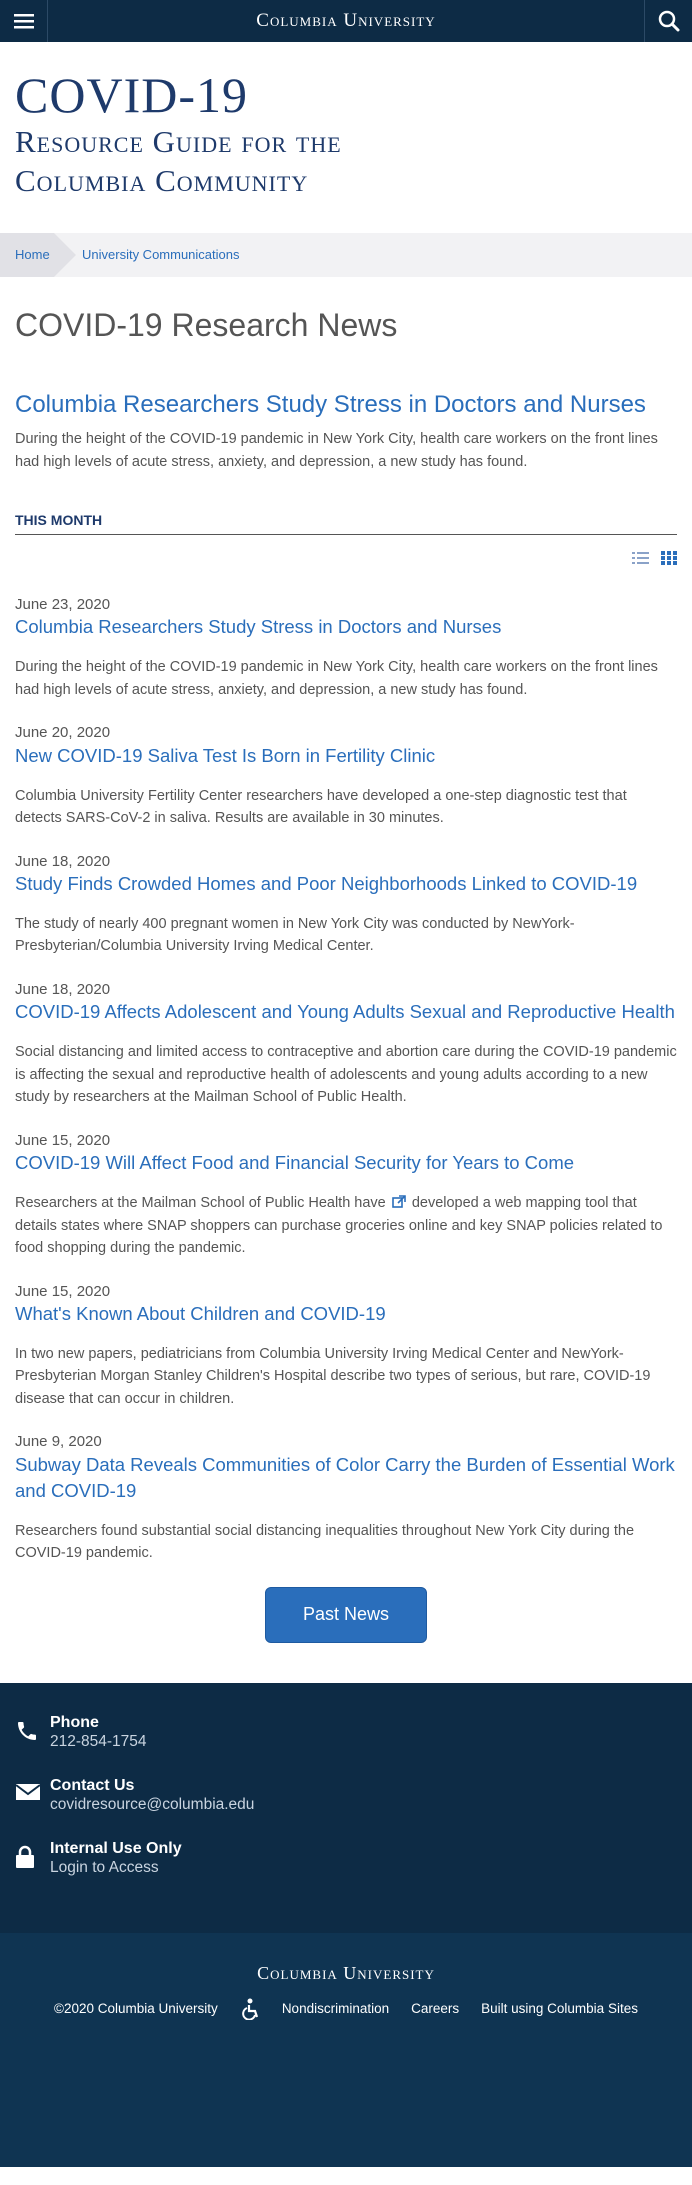  I want to click on menu-button, so click(24, 21).